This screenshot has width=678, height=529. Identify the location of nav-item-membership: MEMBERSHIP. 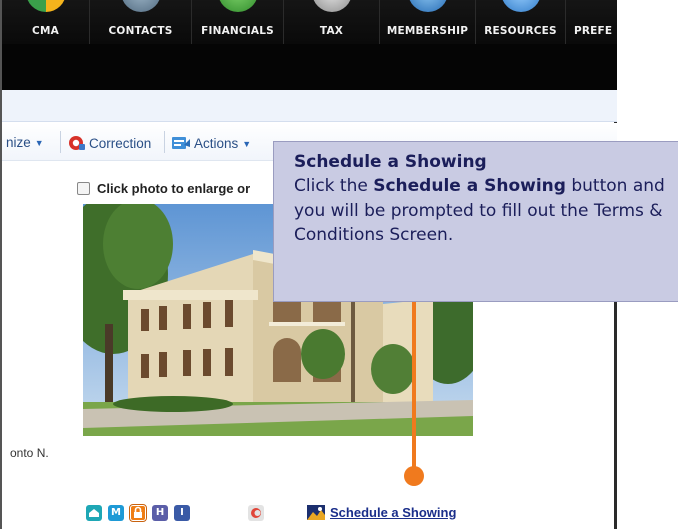
(428, 22).